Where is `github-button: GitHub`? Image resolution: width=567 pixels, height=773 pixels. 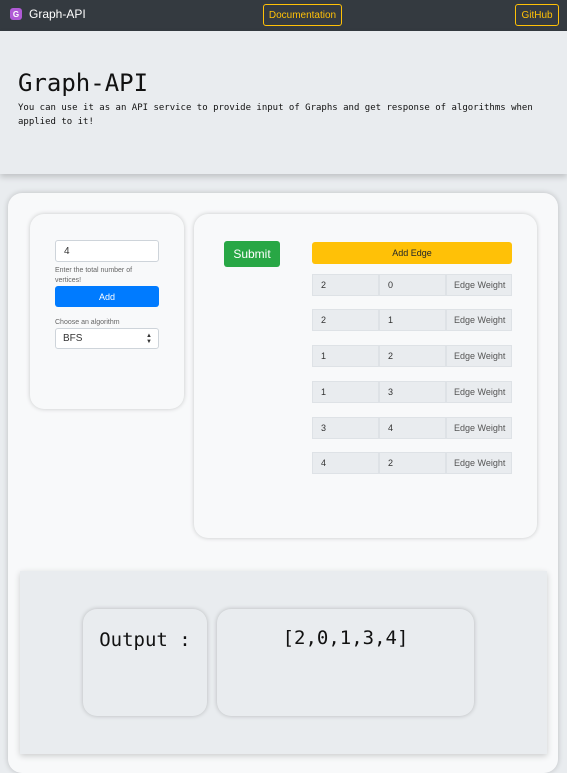 github-button: GitHub is located at coordinates (537, 15).